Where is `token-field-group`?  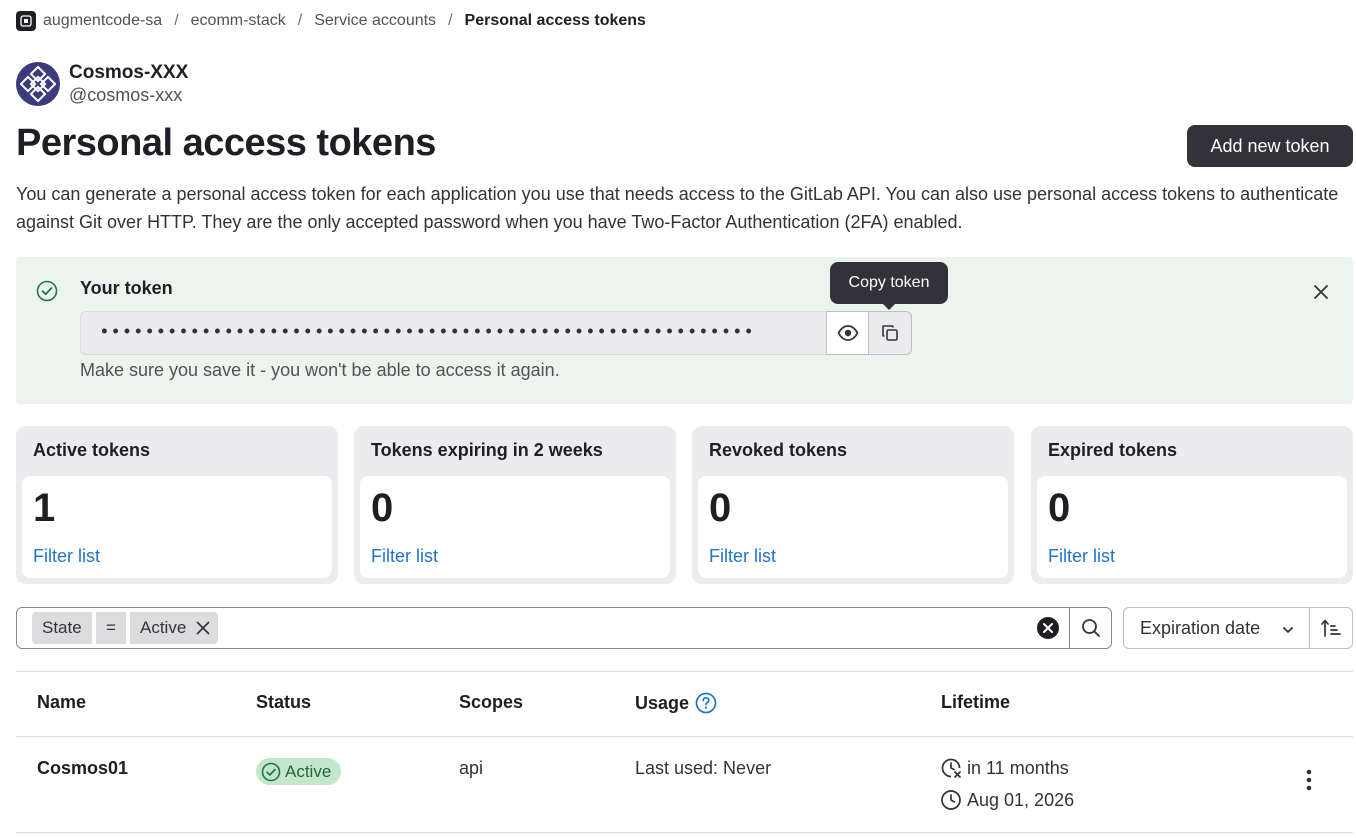 token-field-group is located at coordinates (496, 333).